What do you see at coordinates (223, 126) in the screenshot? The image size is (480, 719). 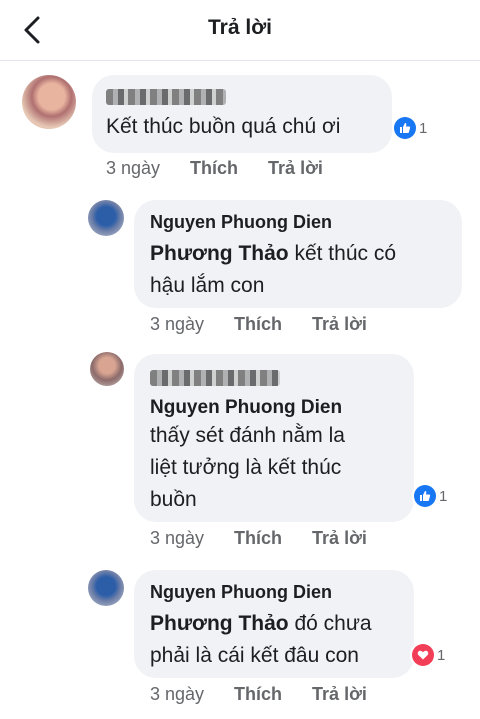 I see `comment-text: Kết thúc buồn quá chú ơi` at bounding box center [223, 126].